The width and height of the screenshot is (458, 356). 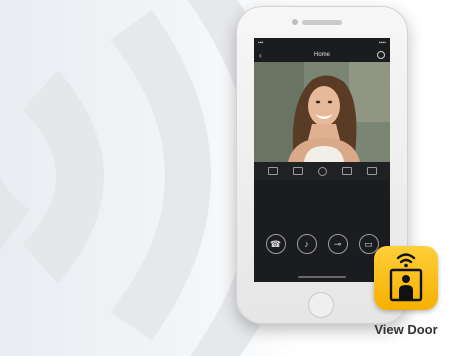 I want to click on status-time: ▪▪▪, so click(x=261, y=43).